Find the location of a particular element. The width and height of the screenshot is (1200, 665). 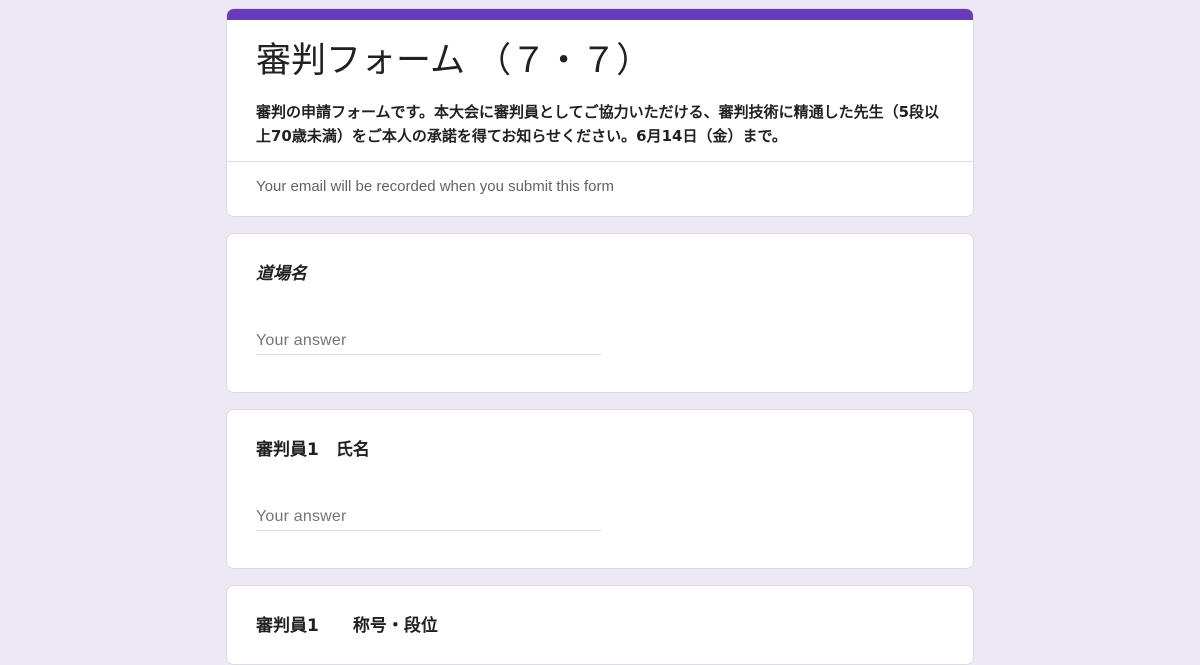

referee1-name-answer-input is located at coordinates (428, 517).